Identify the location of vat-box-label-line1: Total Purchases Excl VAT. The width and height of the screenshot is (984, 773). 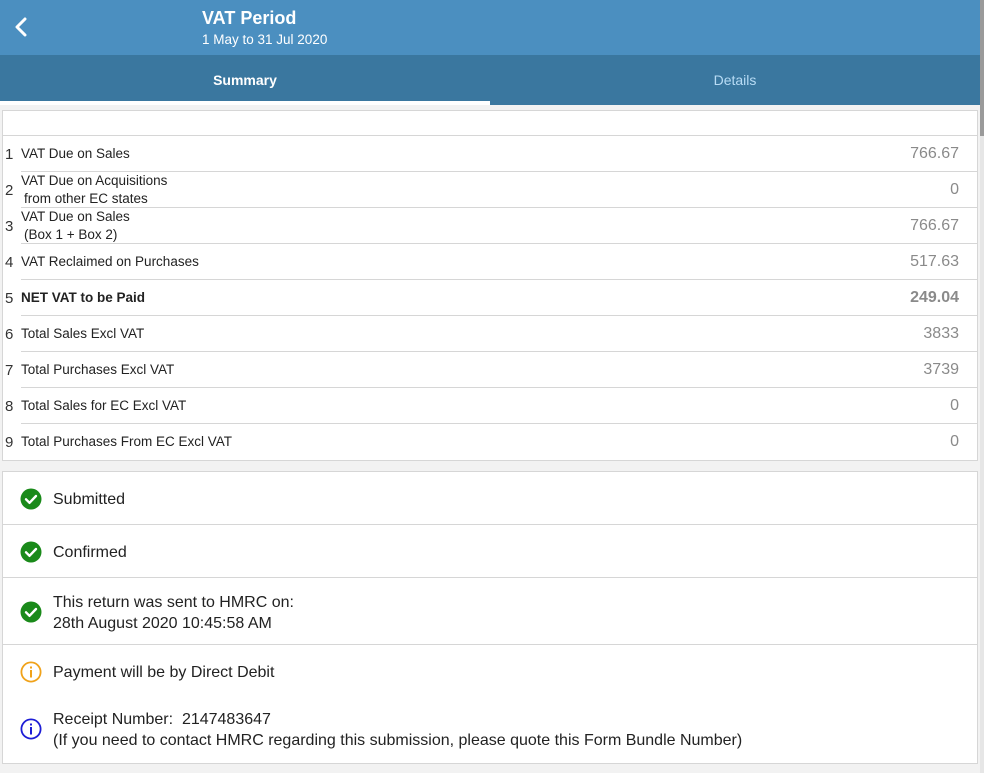
(98, 369).